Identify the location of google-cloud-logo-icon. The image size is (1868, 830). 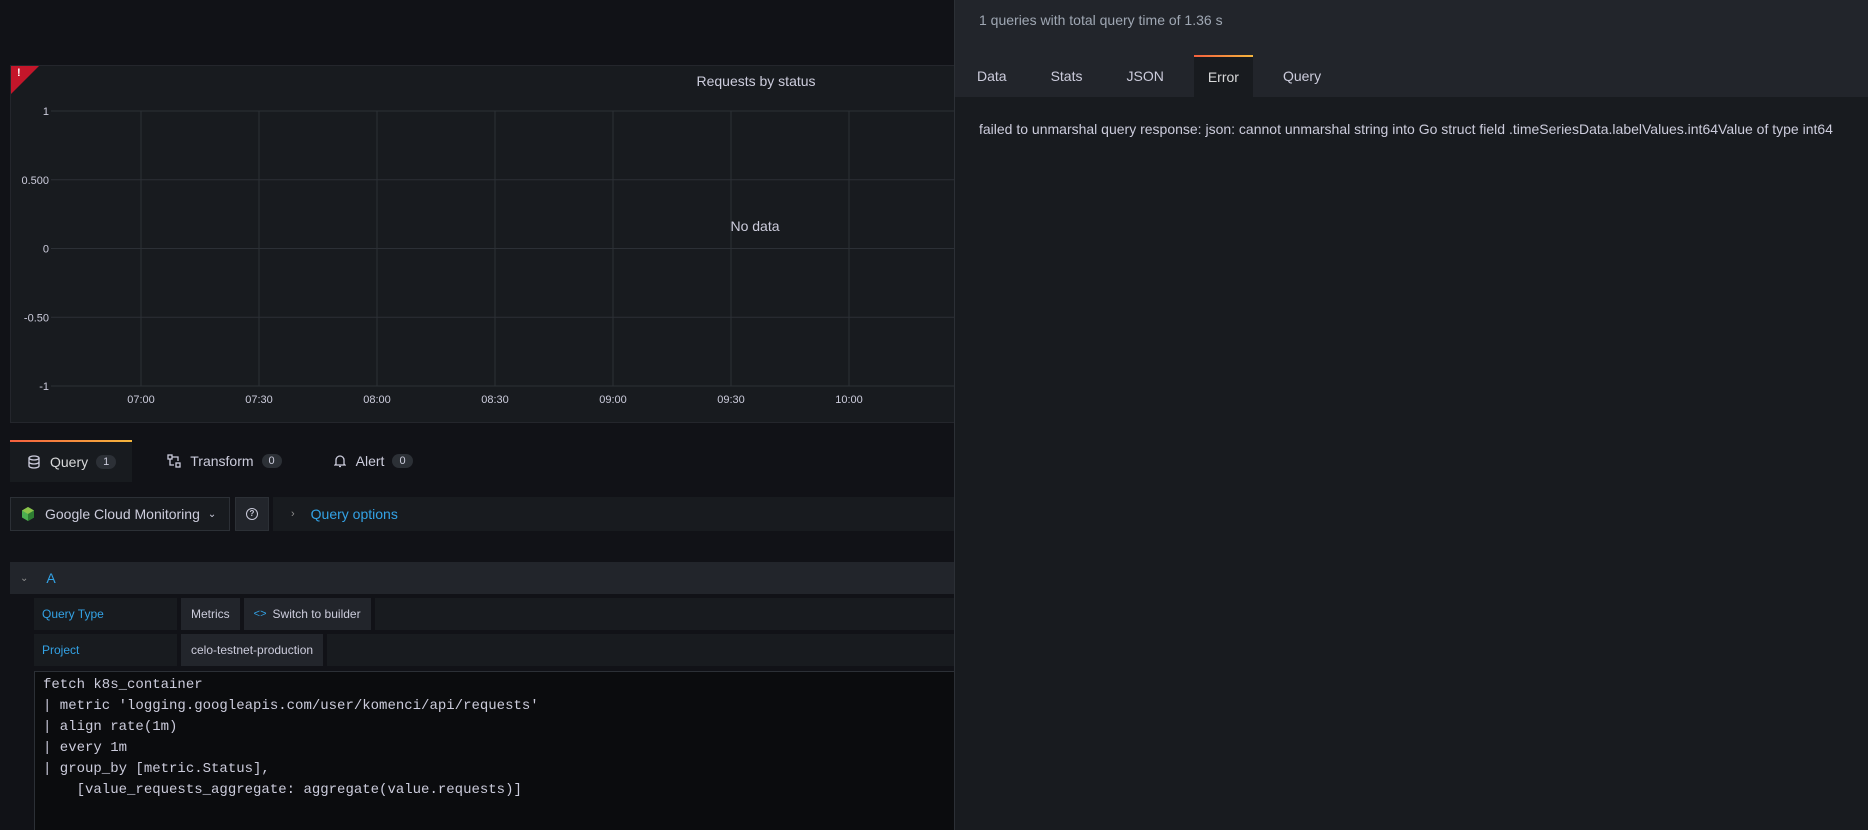
(28, 514).